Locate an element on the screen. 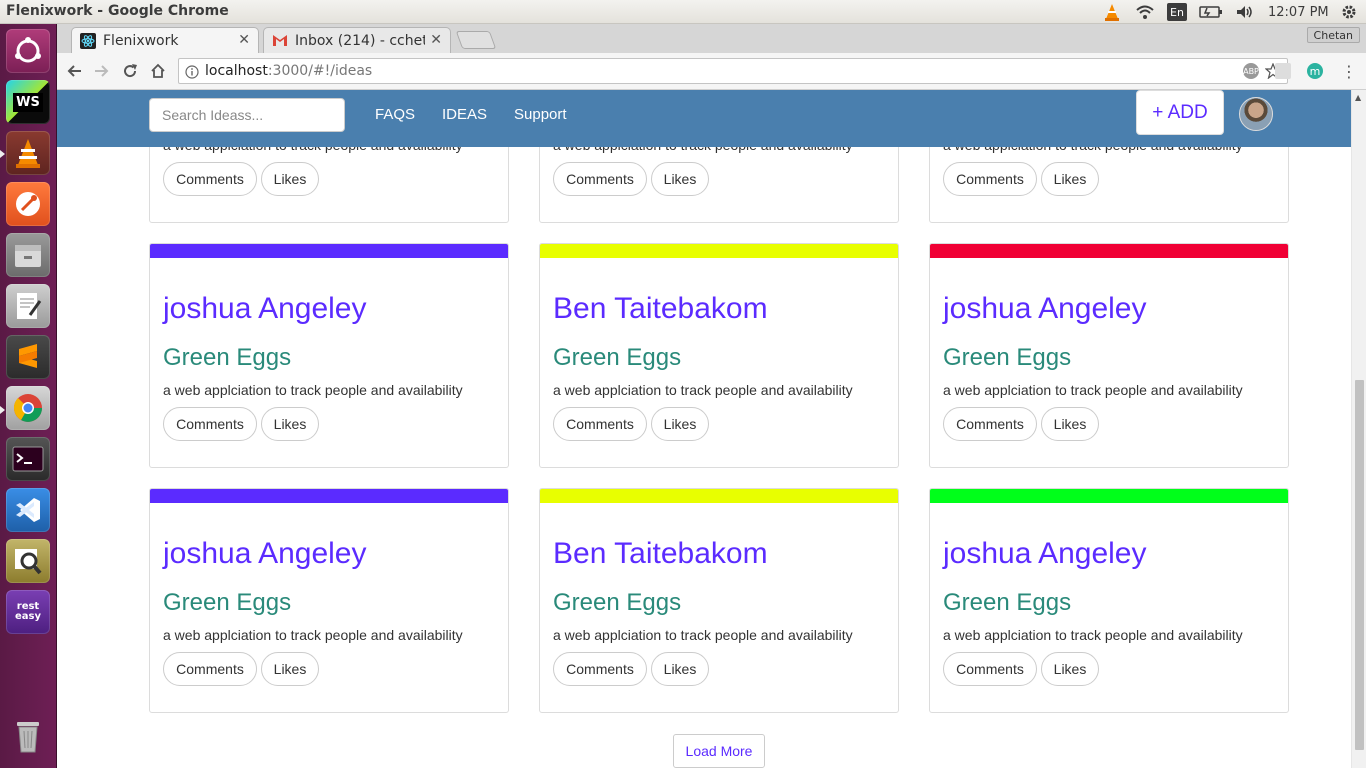 Image resolution: width=1366 pixels, height=768 pixels. info-icon is located at coordinates (192, 73).